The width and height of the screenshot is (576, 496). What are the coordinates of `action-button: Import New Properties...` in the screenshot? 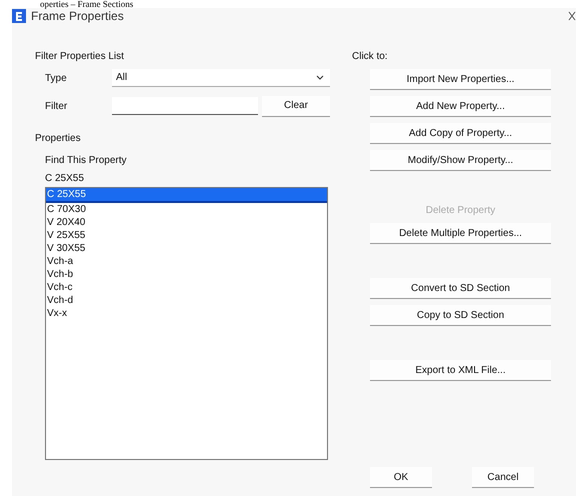 It's located at (460, 79).